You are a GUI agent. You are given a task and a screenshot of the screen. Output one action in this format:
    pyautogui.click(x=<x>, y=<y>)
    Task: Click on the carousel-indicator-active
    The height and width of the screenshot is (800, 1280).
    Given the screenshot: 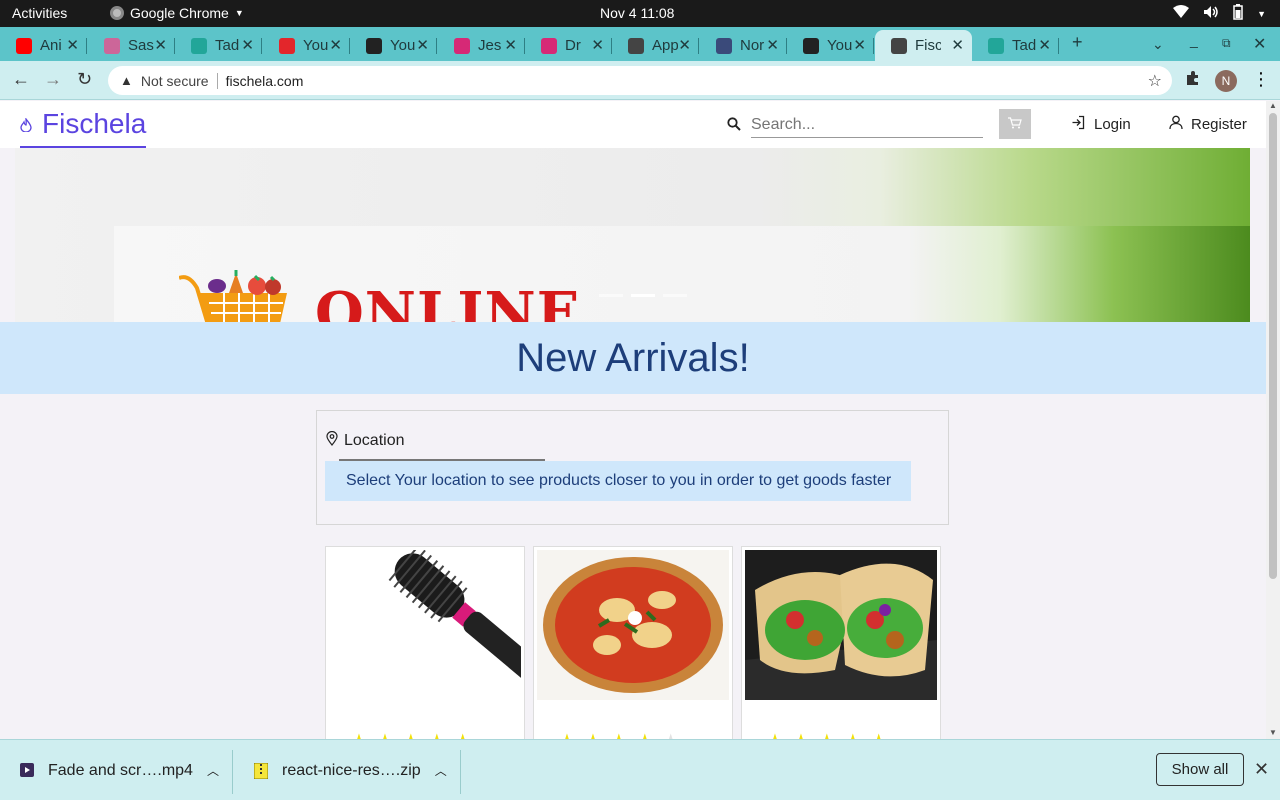 What is the action you would take?
    pyautogui.click(x=643, y=295)
    